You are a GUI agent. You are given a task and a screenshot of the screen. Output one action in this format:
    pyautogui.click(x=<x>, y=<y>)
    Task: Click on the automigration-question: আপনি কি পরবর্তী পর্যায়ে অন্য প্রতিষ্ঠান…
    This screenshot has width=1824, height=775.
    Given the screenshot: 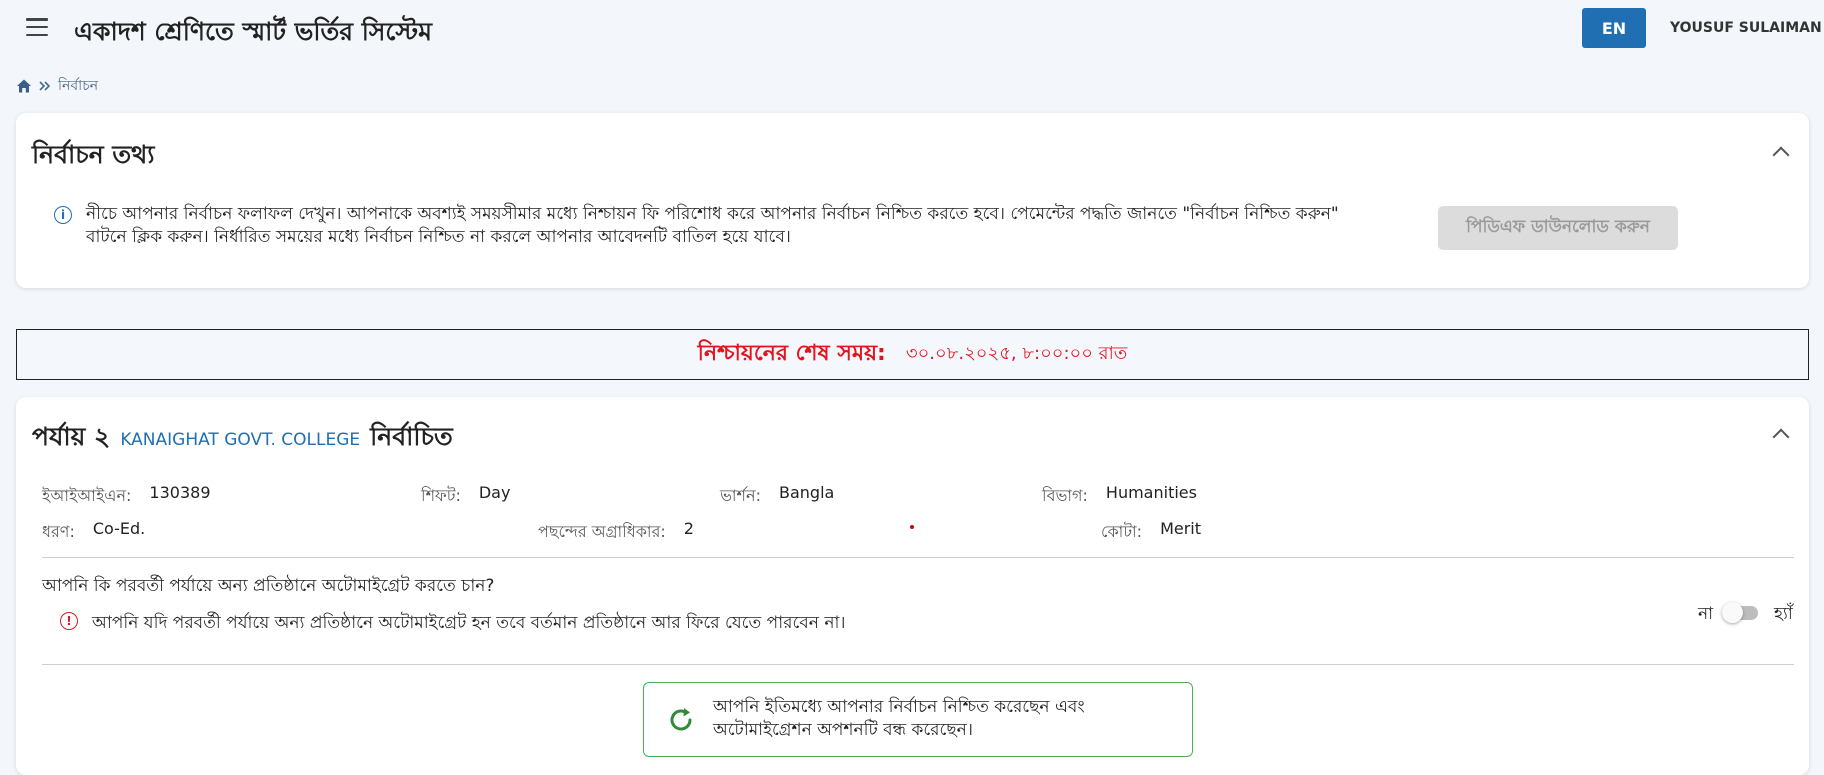 What is the action you would take?
    pyautogui.click(x=268, y=586)
    